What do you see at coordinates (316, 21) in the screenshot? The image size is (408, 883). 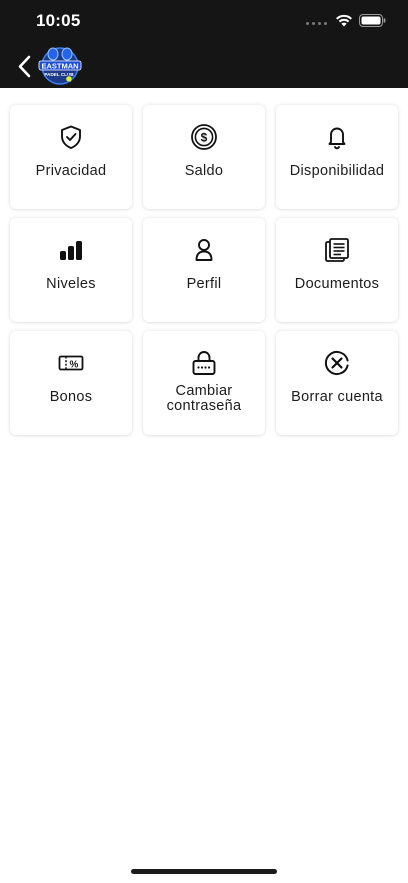 I see `cellular-signal-icon` at bounding box center [316, 21].